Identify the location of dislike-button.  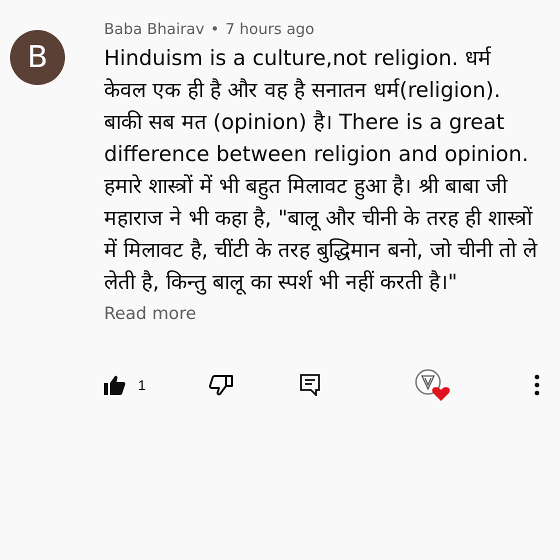
(221, 385).